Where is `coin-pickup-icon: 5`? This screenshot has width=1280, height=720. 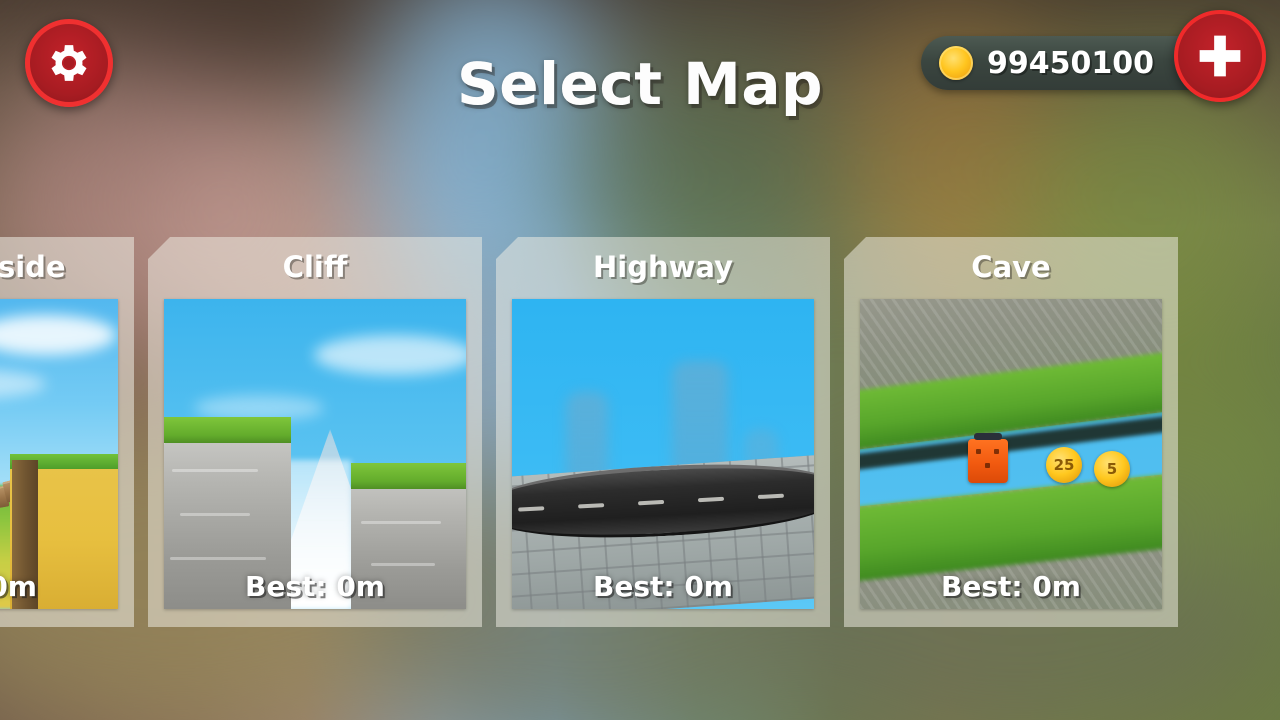 coin-pickup-icon: 5 is located at coordinates (1112, 469).